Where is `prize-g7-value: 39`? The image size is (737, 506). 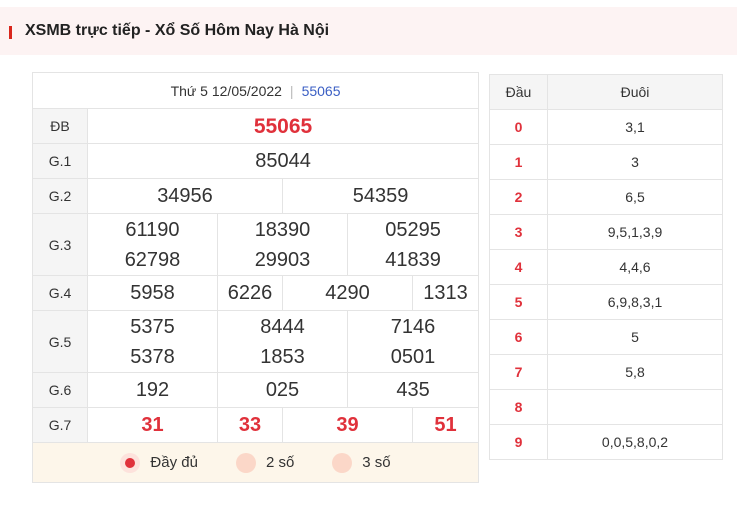
prize-g7-value: 39 is located at coordinates (347, 425).